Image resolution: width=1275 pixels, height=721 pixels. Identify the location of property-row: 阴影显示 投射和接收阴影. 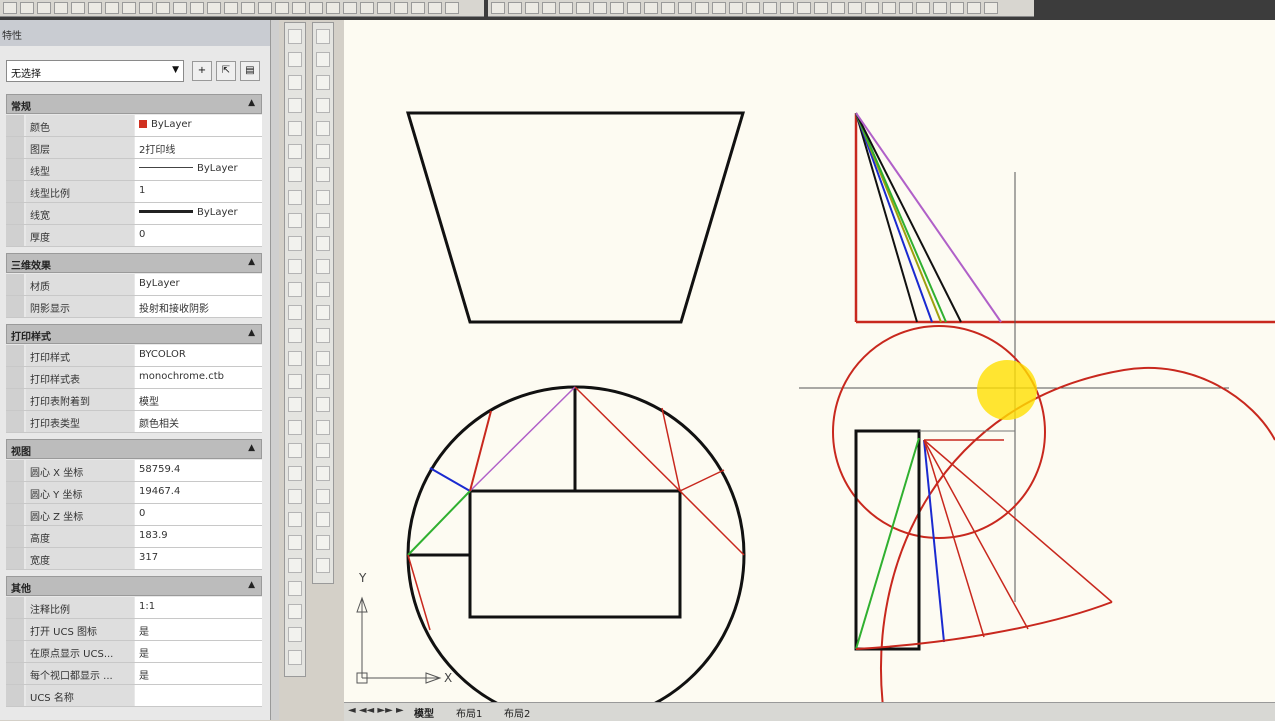
(134, 307).